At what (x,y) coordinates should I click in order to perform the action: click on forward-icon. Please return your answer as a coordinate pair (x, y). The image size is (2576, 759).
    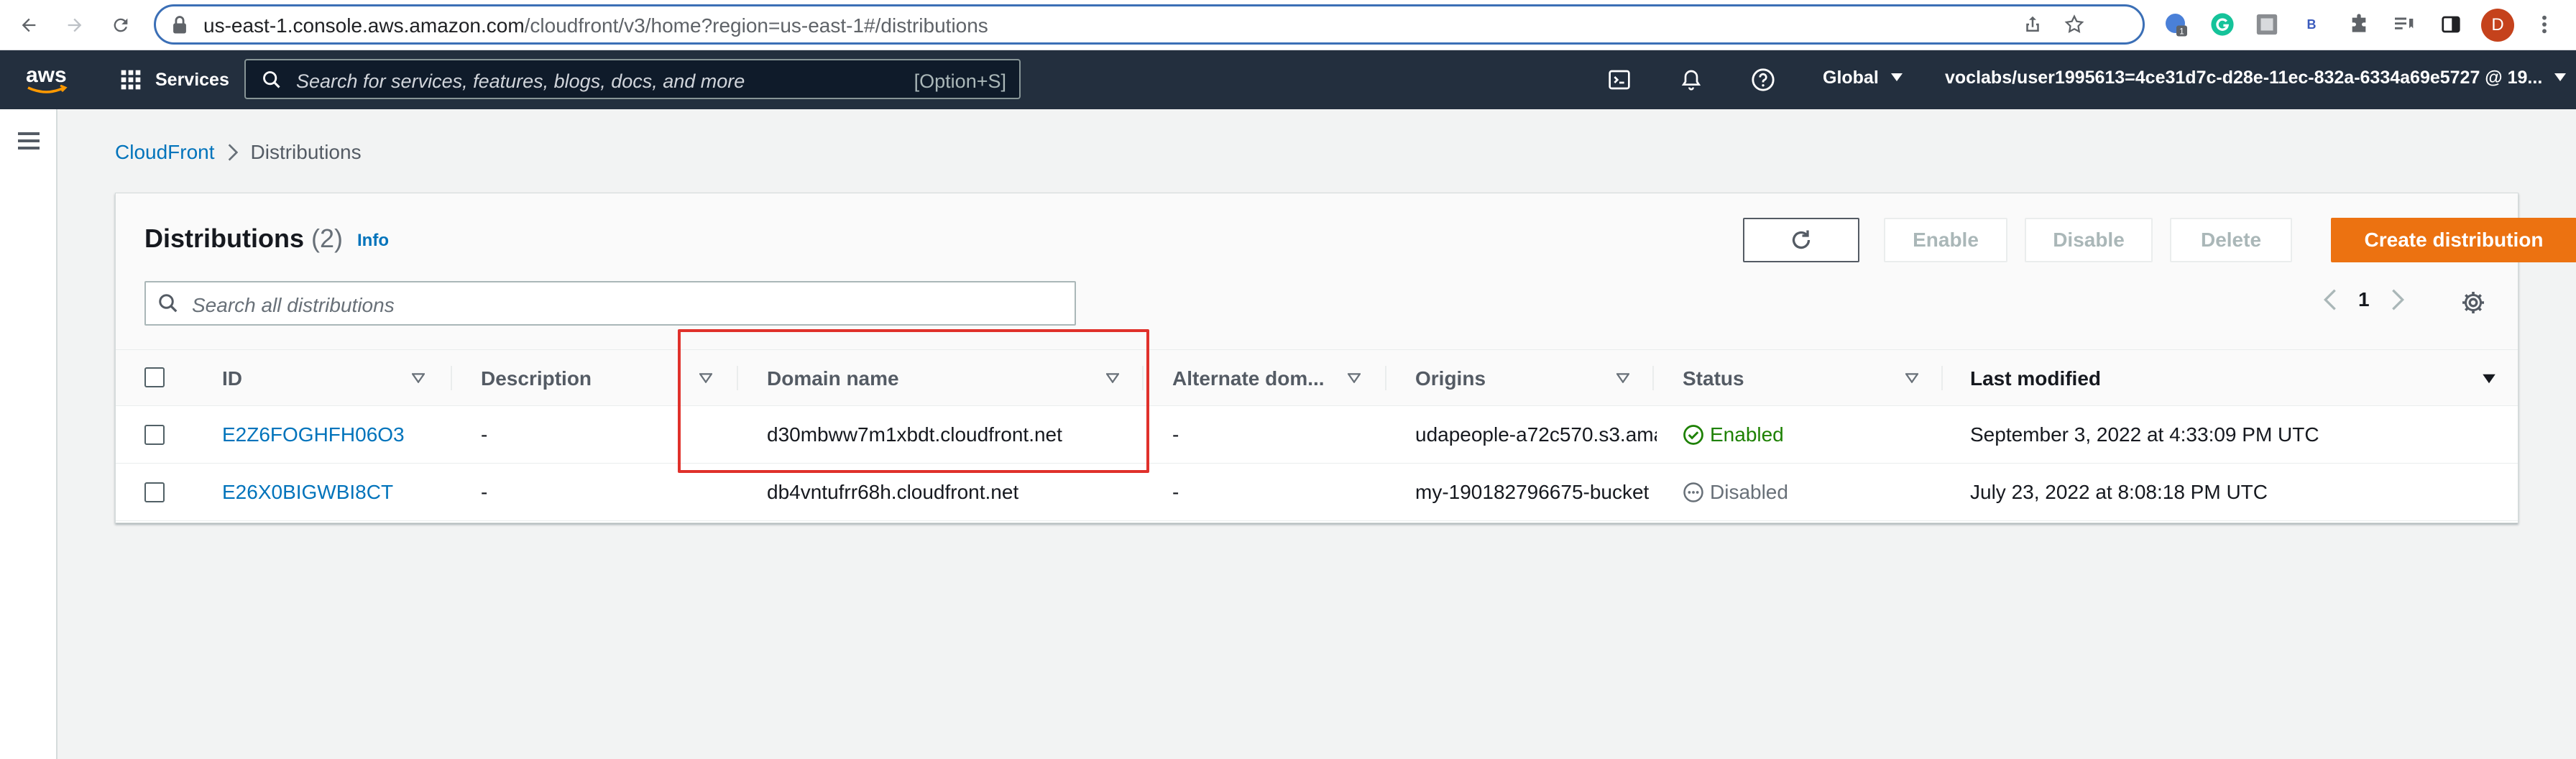
    Looking at the image, I should click on (74, 25).